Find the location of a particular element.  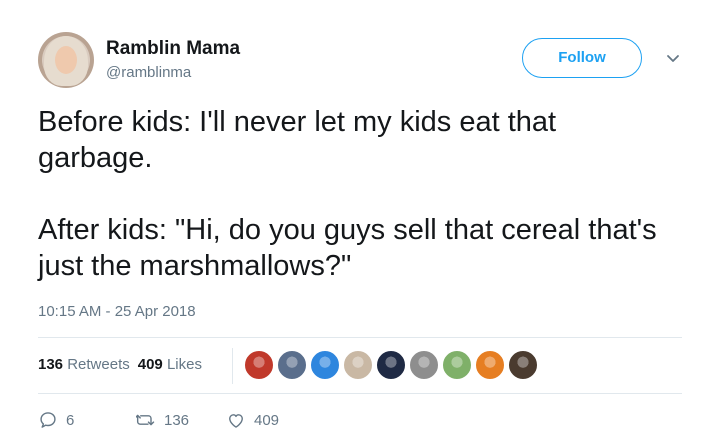

tweet-stats: 136 Retweets 409 Likes is located at coordinates (135, 366).